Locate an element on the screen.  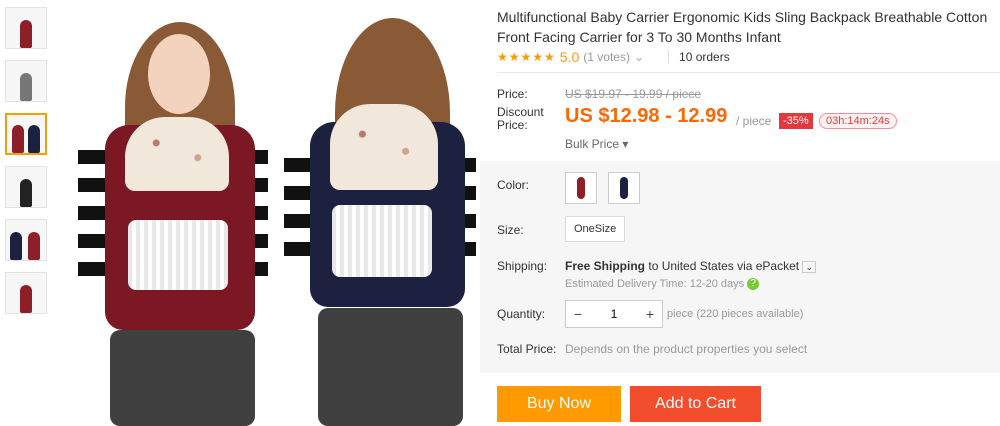
add-to-cart-button: Add to Cart is located at coordinates (695, 404).